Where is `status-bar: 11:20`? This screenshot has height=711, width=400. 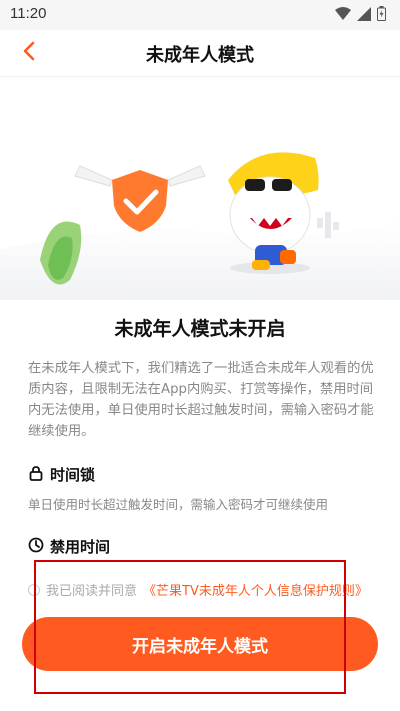 status-bar: 11:20 is located at coordinates (200, 15).